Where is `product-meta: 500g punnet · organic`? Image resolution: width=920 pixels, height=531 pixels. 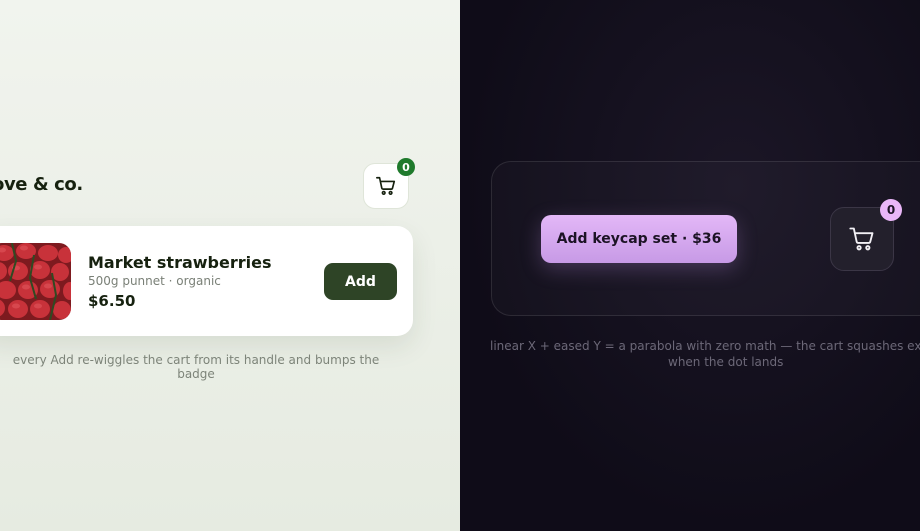
product-meta: 500g punnet · organic is located at coordinates (154, 281).